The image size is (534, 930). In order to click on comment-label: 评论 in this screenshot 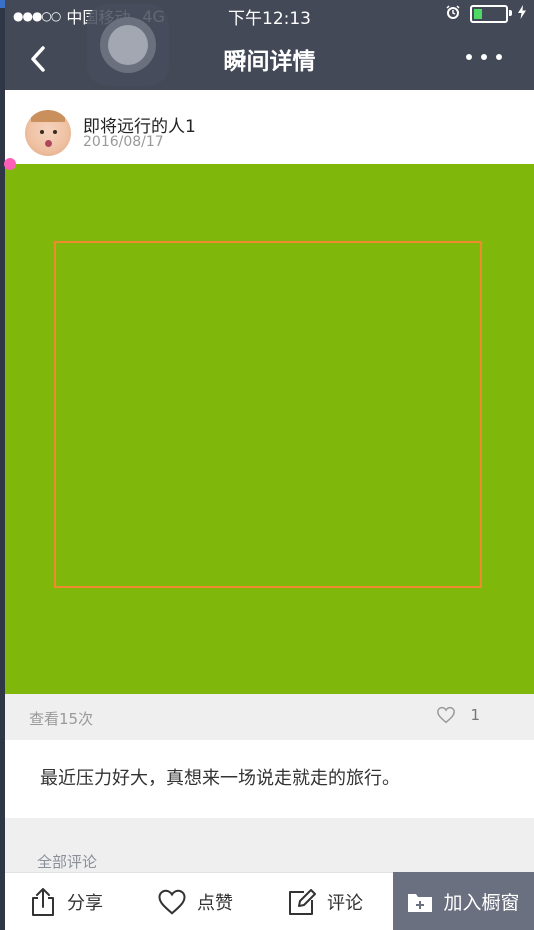, I will do `click(345, 903)`.